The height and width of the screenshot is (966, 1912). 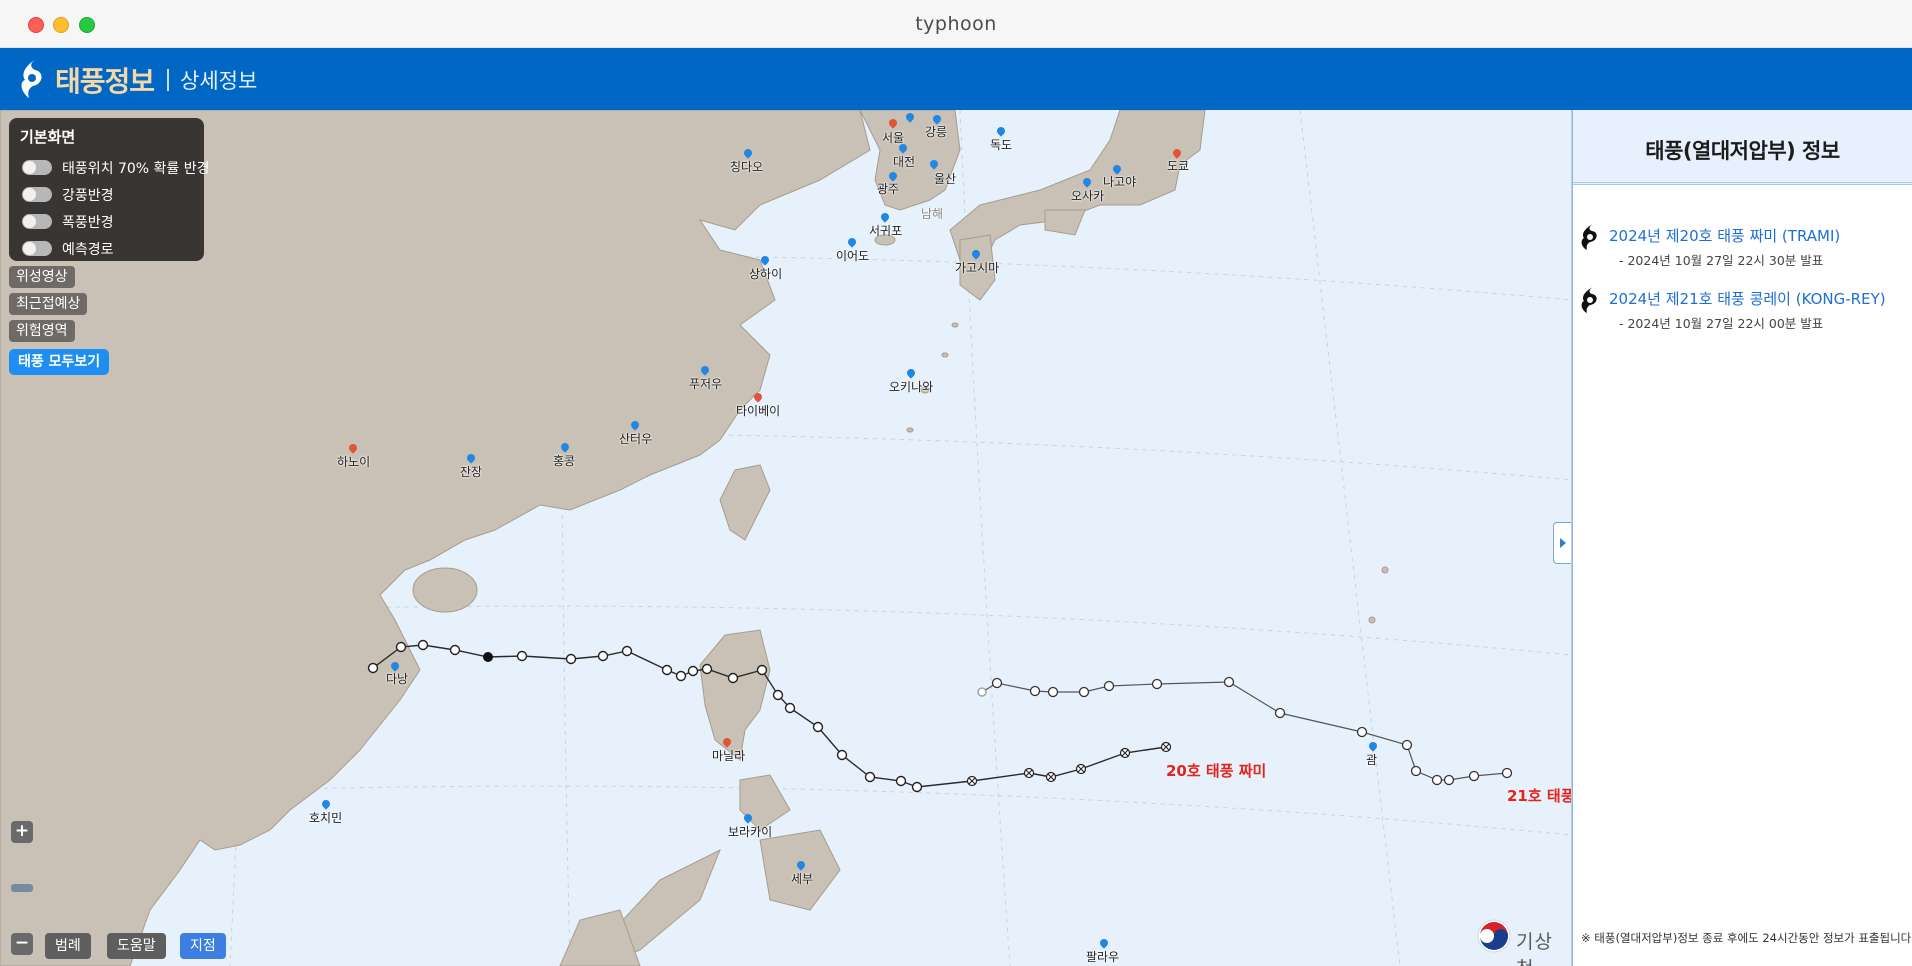 I want to click on city-label-danang: 다낭, so click(x=397, y=679).